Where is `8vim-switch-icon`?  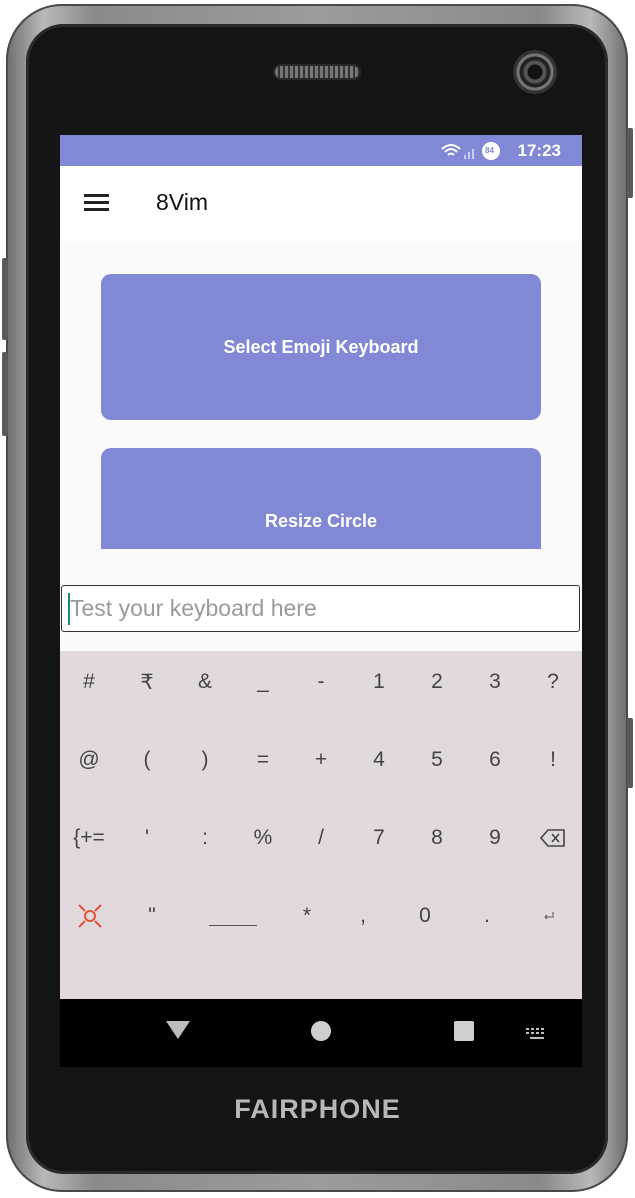 8vim-switch-icon is located at coordinates (90, 916).